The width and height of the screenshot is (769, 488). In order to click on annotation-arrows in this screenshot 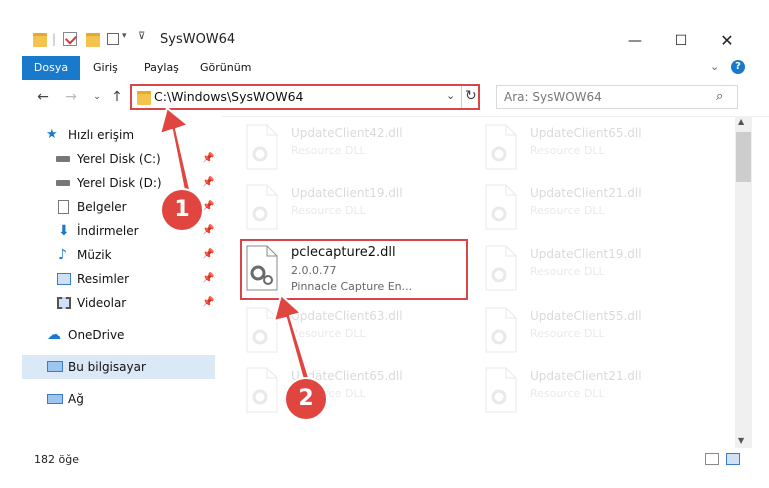, I will do `click(235, 245)`.